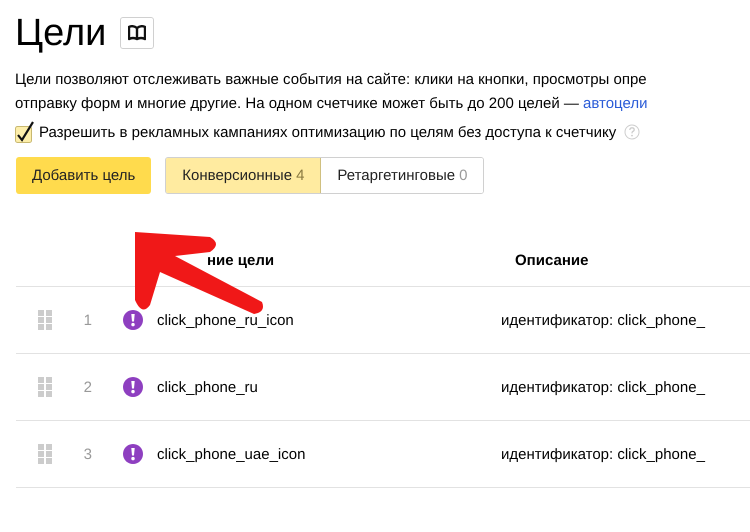  What do you see at coordinates (25, 132) in the screenshot?
I see `checkbox` at bounding box center [25, 132].